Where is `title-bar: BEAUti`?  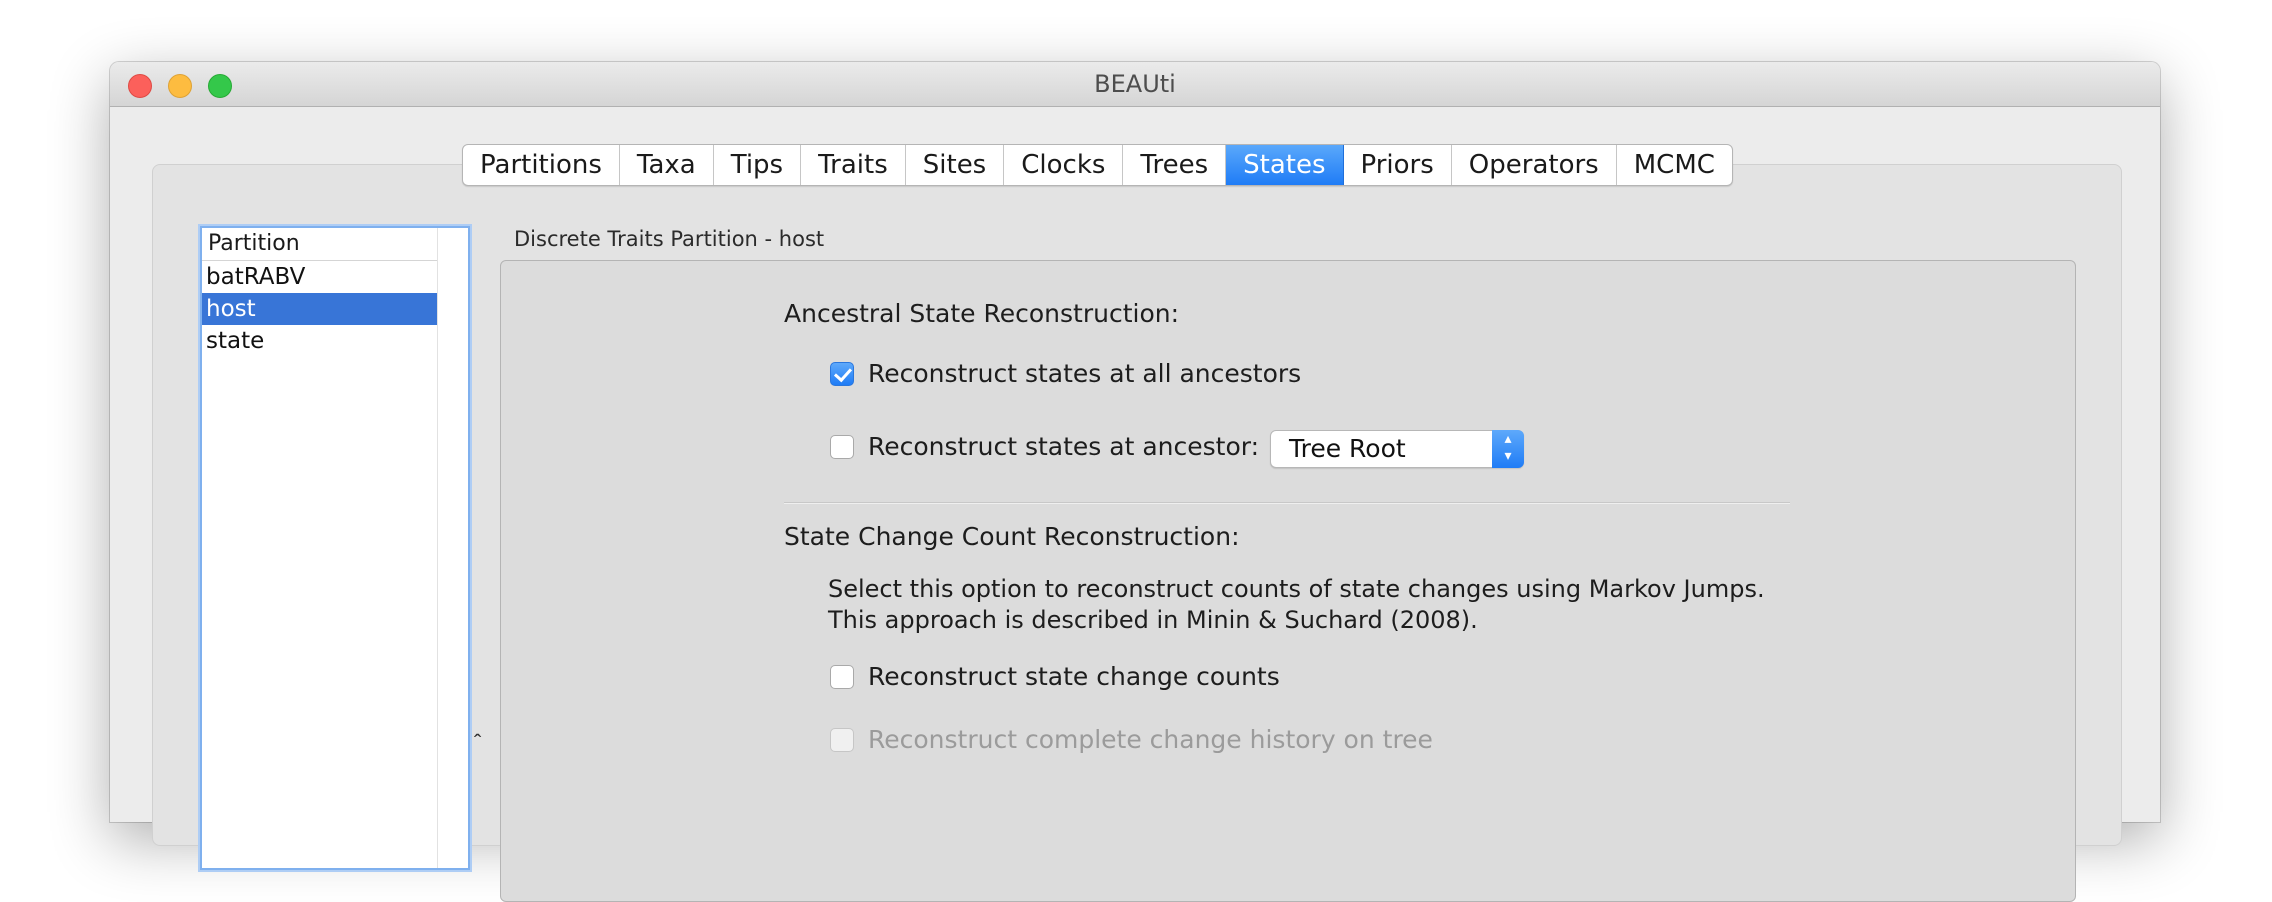 title-bar: BEAUti is located at coordinates (1135, 84).